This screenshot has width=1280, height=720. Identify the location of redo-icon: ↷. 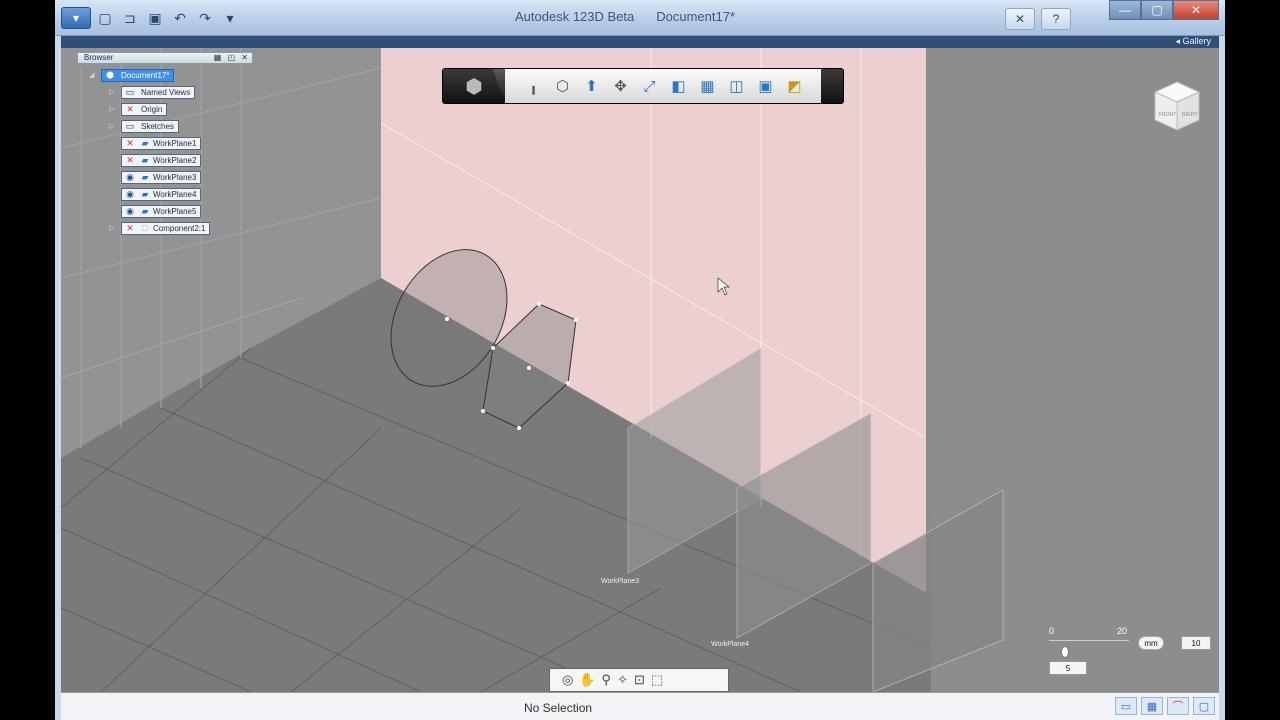
(205, 18).